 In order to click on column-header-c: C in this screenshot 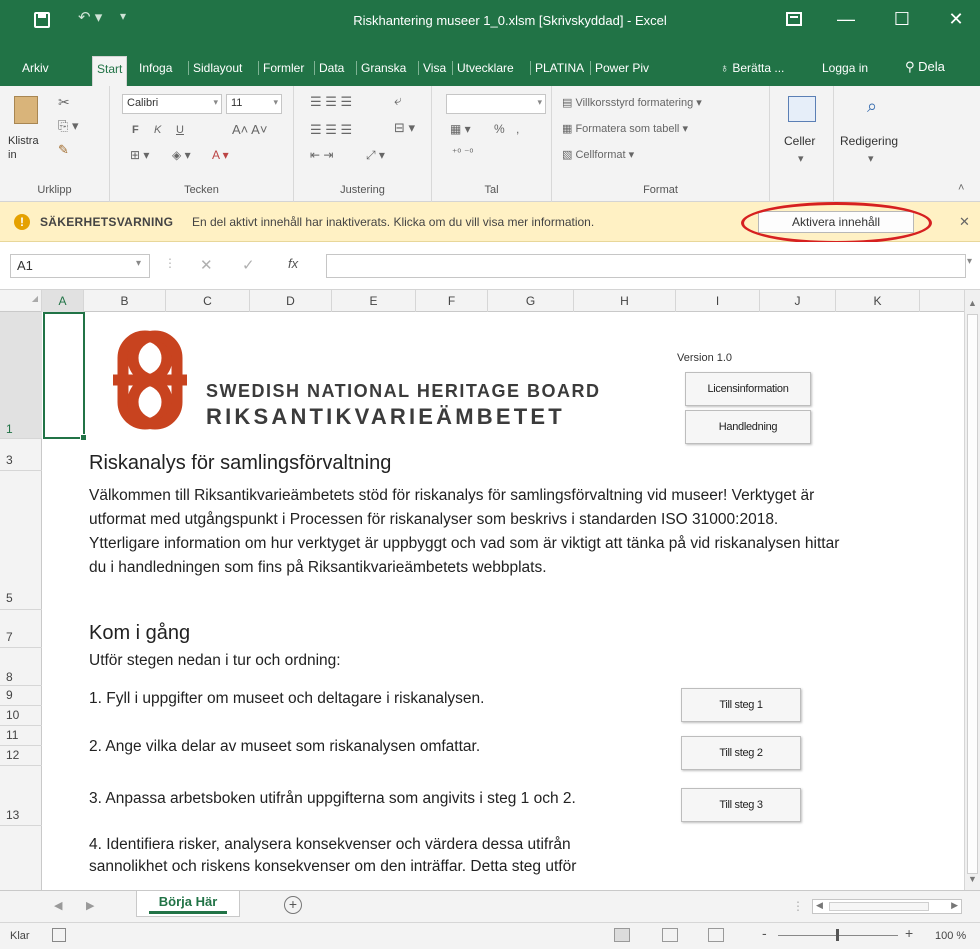, I will do `click(208, 301)`.